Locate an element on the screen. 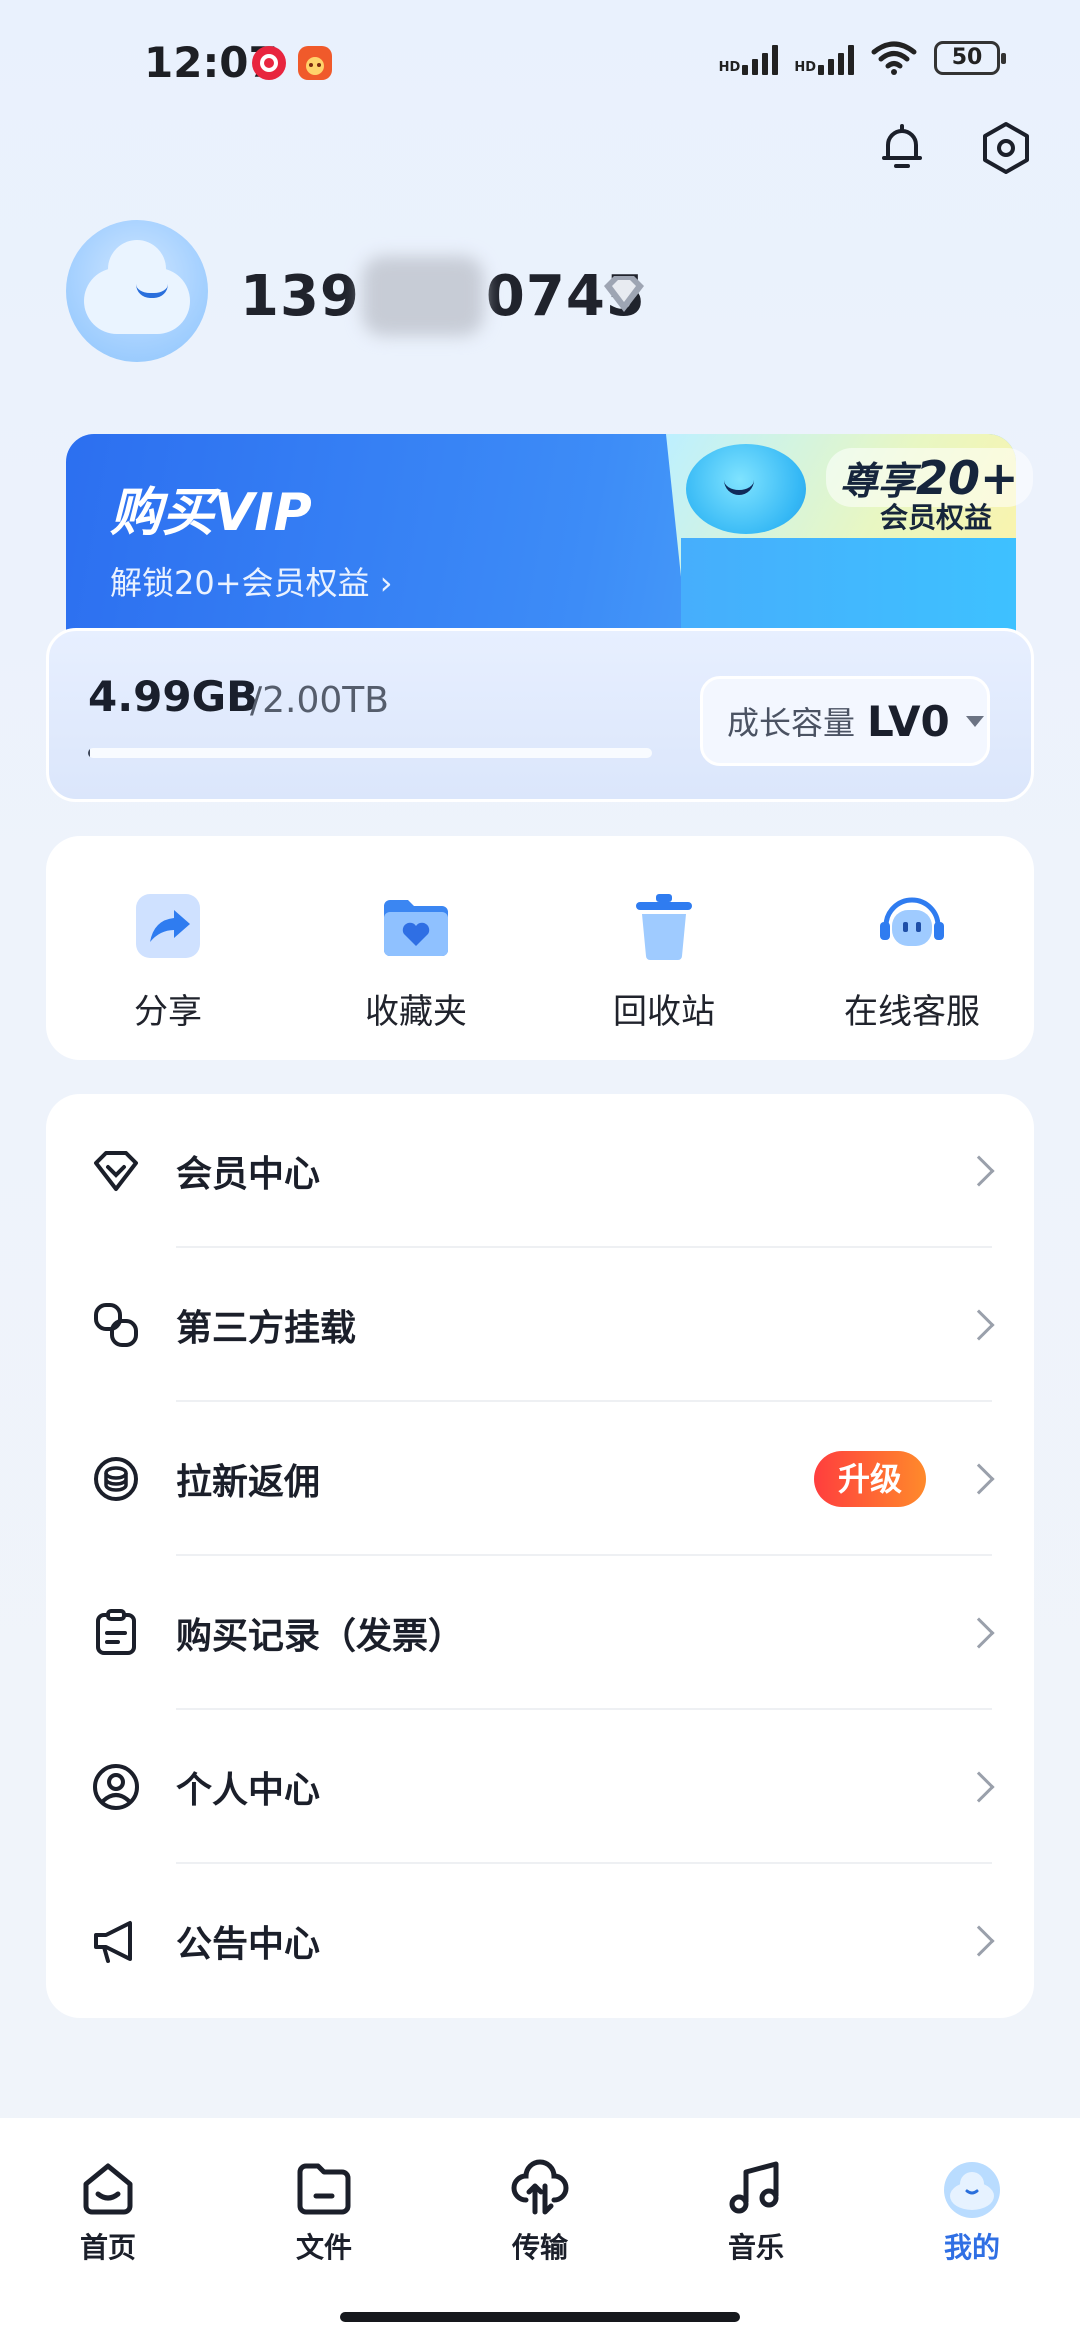 Image resolution: width=1080 pixels, height=2340 pixels. network-type-2: HD is located at coordinates (805, 67).